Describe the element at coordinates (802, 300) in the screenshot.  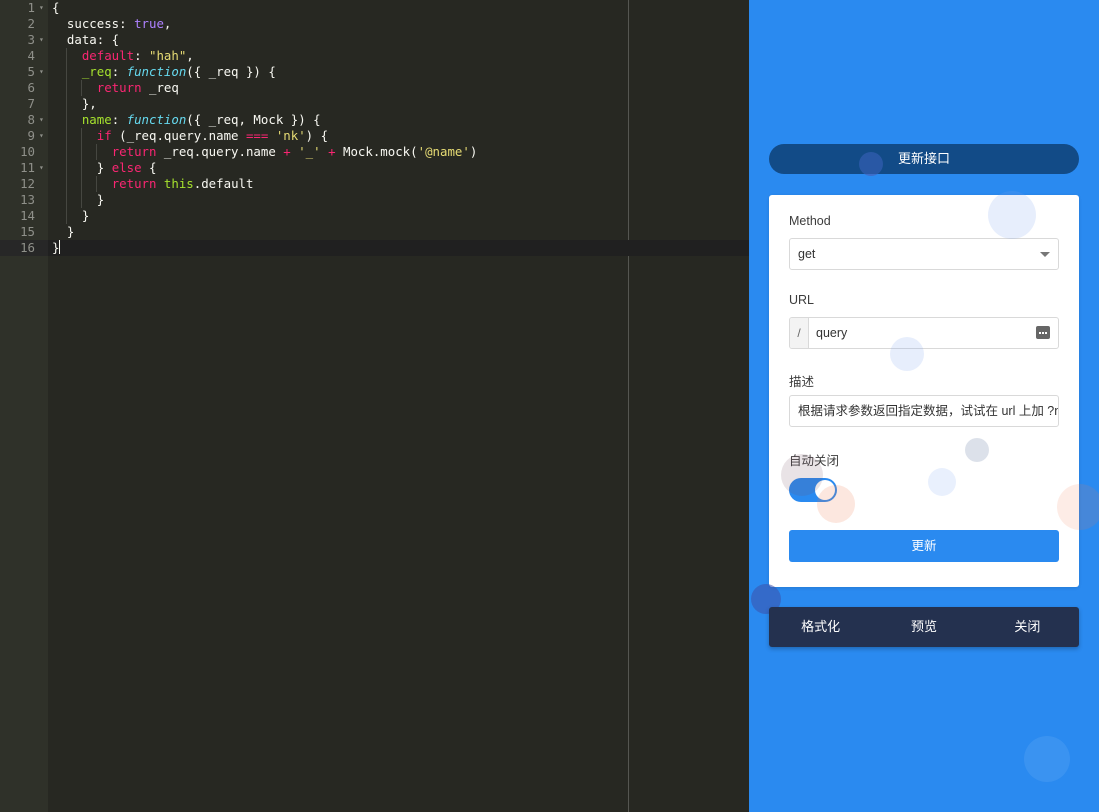
I see `url-label: URL` at that location.